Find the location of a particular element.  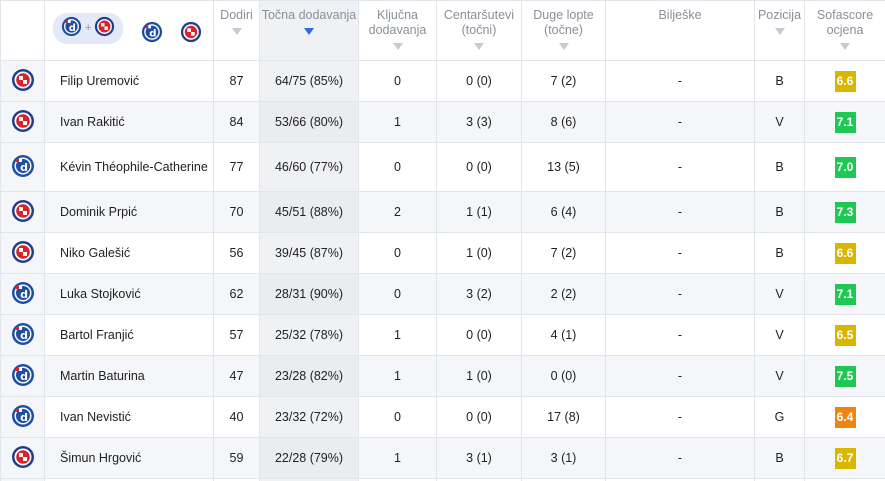

rating-badge: 6.5 is located at coordinates (845, 335).